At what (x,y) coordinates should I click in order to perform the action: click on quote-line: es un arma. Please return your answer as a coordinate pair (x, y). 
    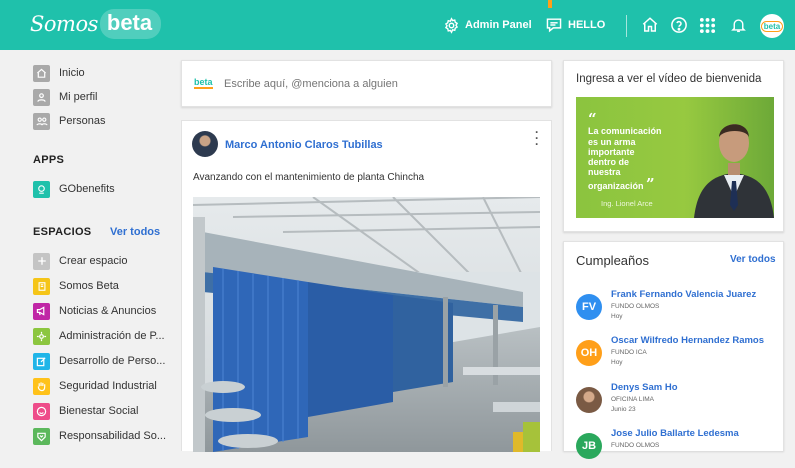
    Looking at the image, I should click on (612, 141).